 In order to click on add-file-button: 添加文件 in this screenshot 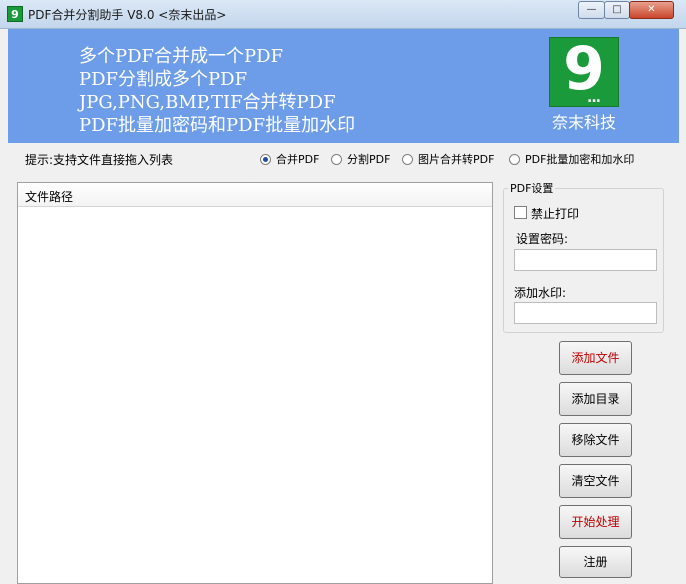, I will do `click(595, 358)`.